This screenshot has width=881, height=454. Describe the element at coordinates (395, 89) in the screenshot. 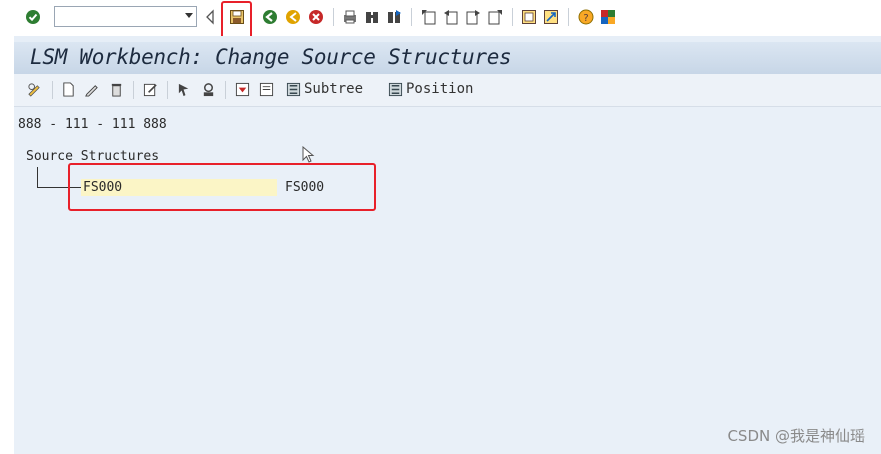

I see `position-icon` at that location.